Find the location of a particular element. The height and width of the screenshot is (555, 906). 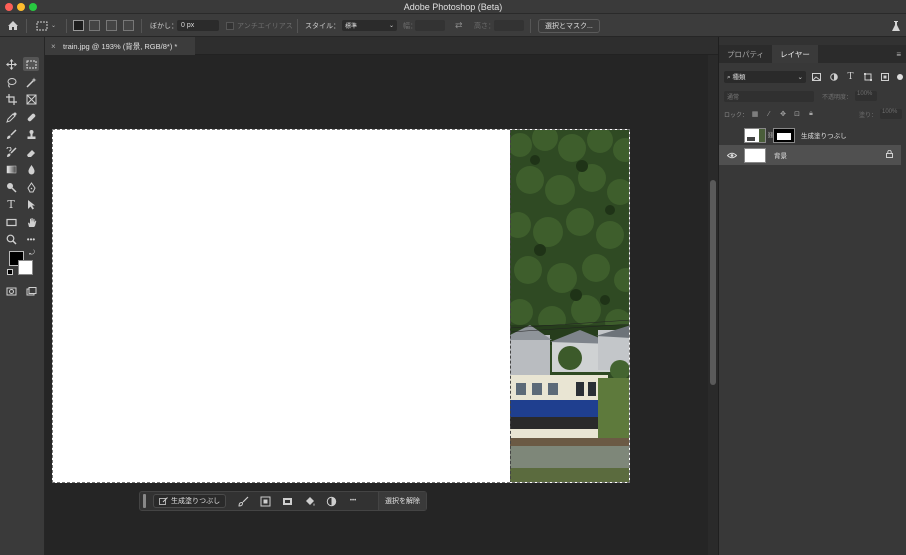

type-tool: T is located at coordinates (11, 204).